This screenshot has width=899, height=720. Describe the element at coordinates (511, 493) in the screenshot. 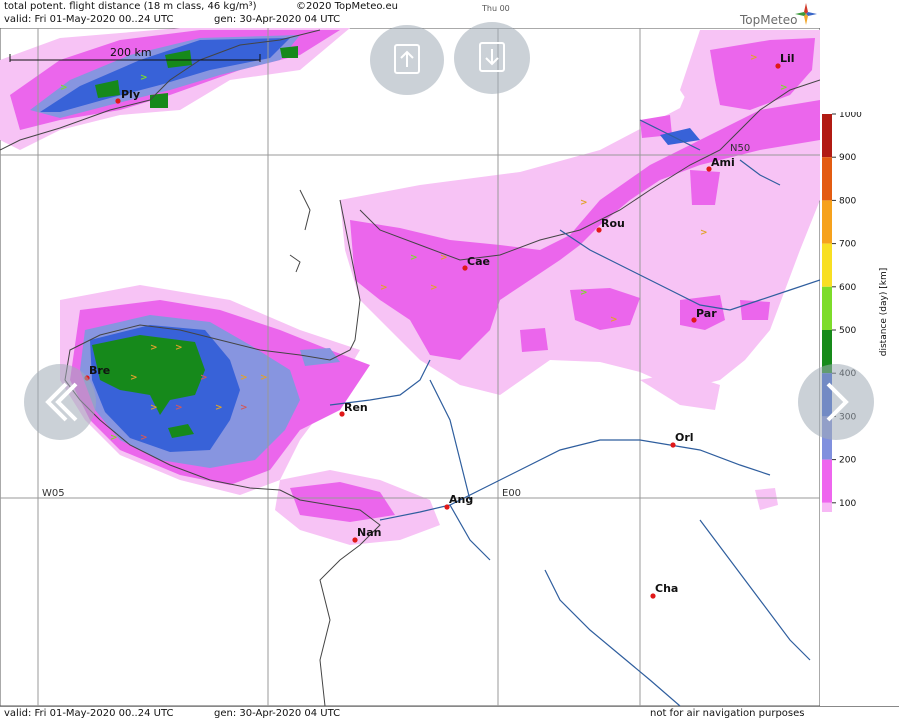

I see `grid-label-e00: E00` at that location.